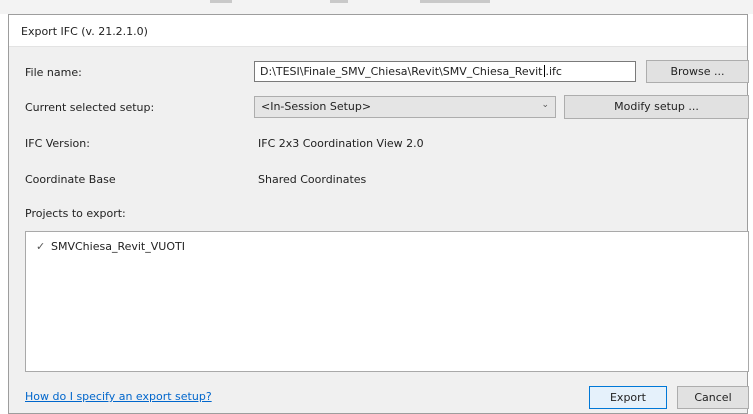 This screenshot has width=753, height=414. What do you see at coordinates (376, 7) in the screenshot?
I see `background-window-edge` at bounding box center [376, 7].